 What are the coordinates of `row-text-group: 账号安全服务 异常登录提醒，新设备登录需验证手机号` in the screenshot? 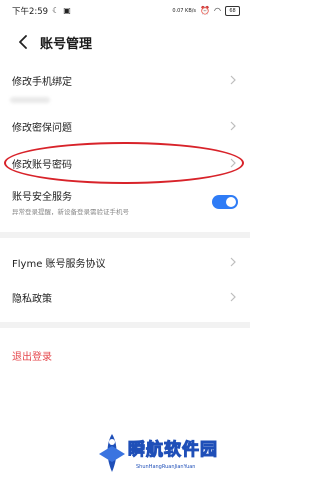 It's located at (70, 202).